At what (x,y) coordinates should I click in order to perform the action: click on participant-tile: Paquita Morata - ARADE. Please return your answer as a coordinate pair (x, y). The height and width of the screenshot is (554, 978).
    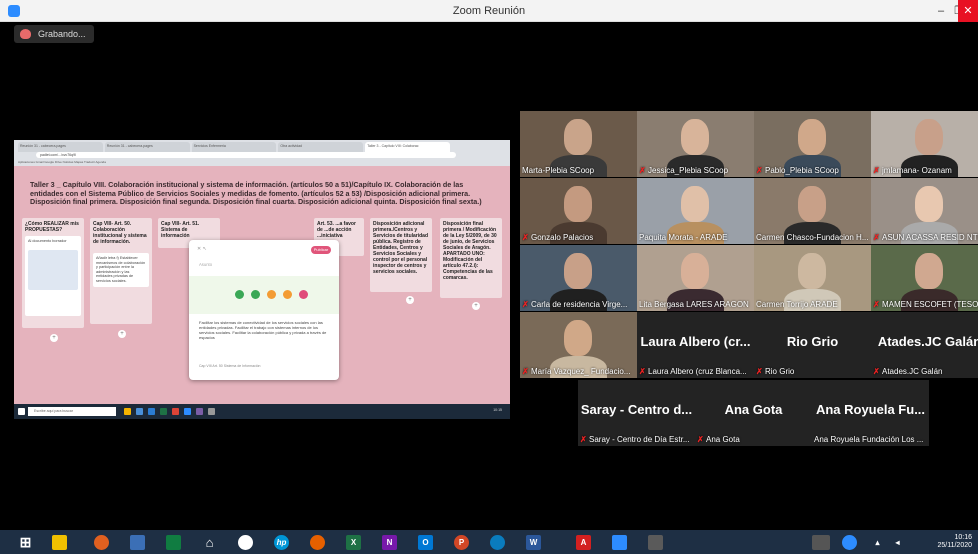
    Looking at the image, I should click on (695, 211).